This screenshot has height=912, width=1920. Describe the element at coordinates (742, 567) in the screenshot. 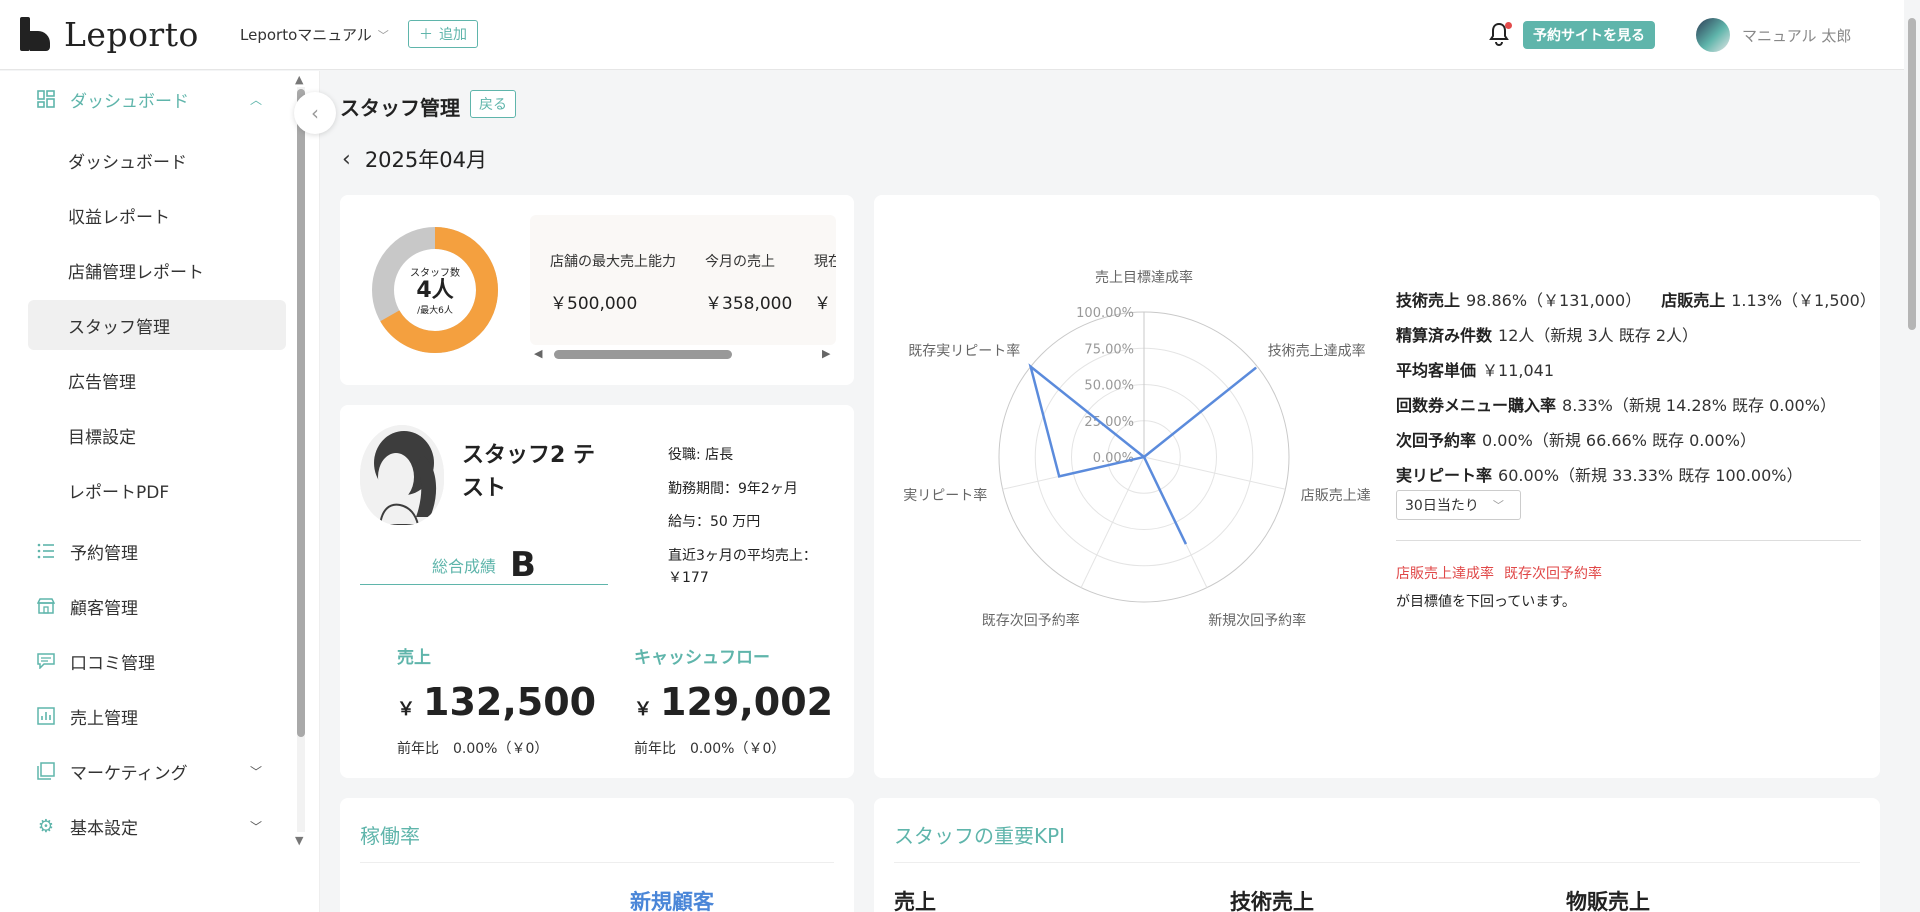

I see `staff-avg-sales: 直近3ヶ月の平均売上：￥177` at that location.